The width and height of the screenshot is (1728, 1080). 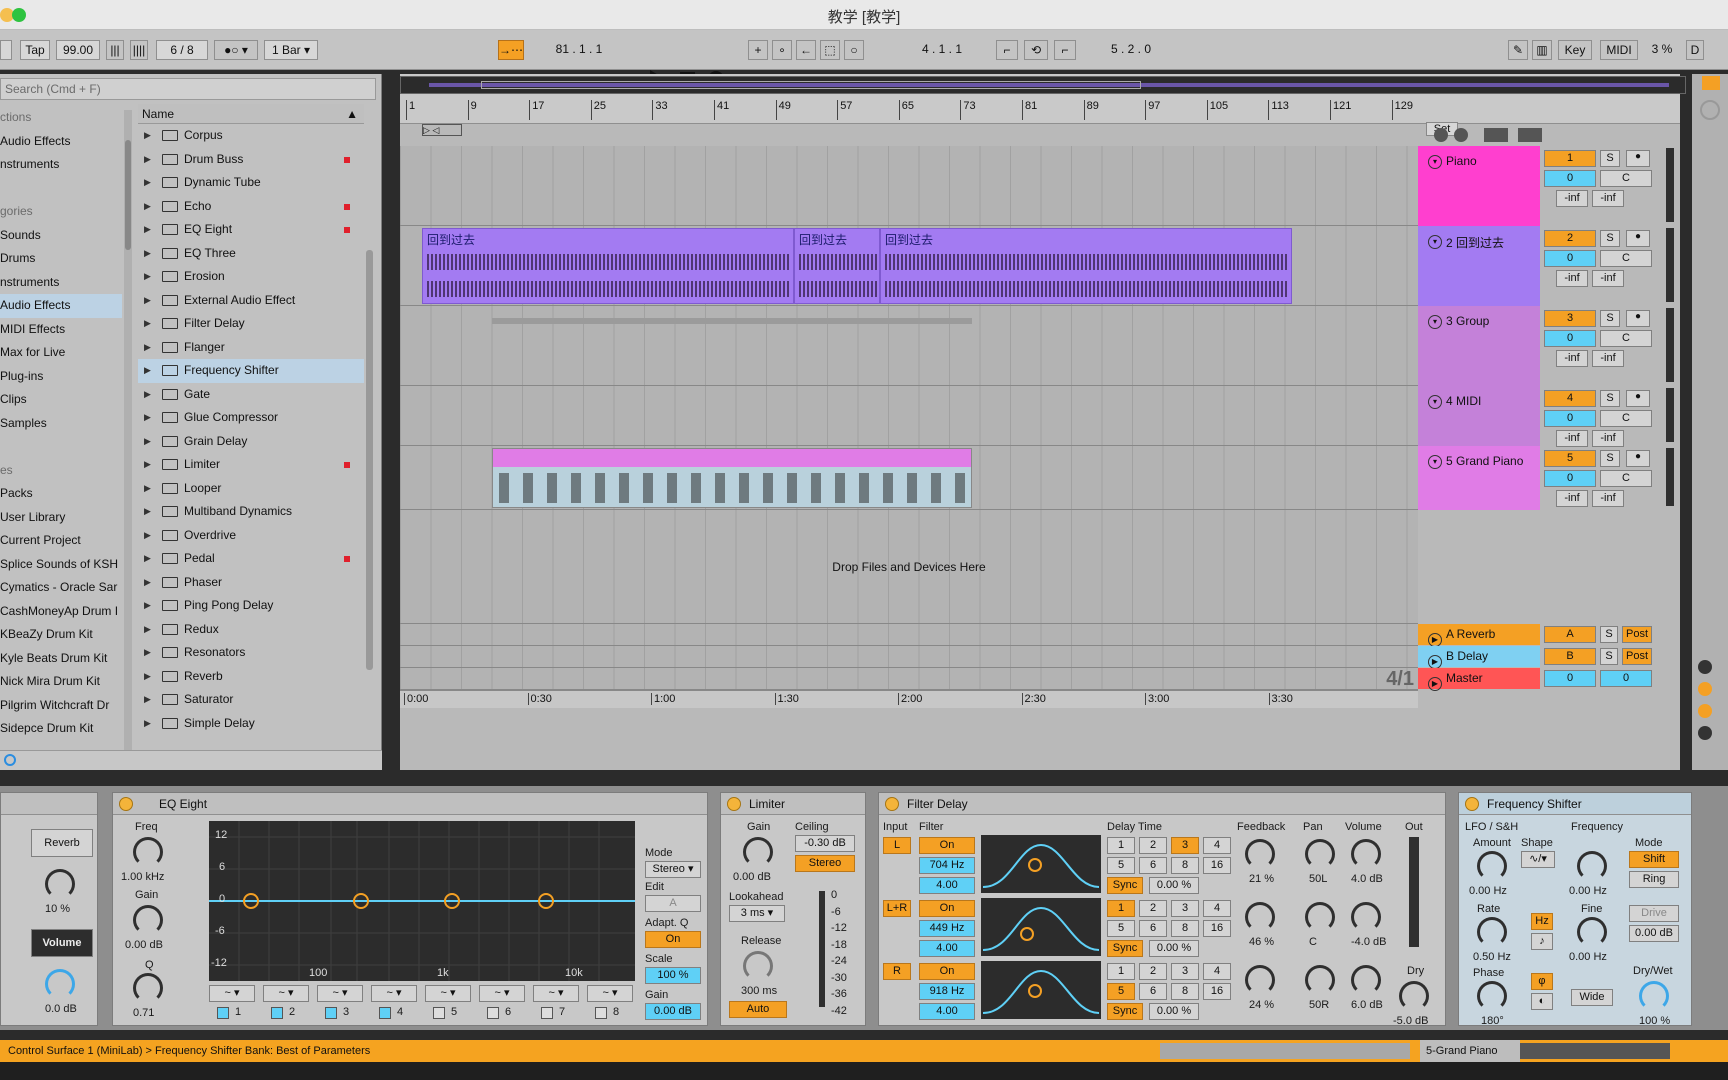 What do you see at coordinates (61, 659) in the screenshot?
I see `sidebar-item: Kyle Beats Drum Kit` at bounding box center [61, 659].